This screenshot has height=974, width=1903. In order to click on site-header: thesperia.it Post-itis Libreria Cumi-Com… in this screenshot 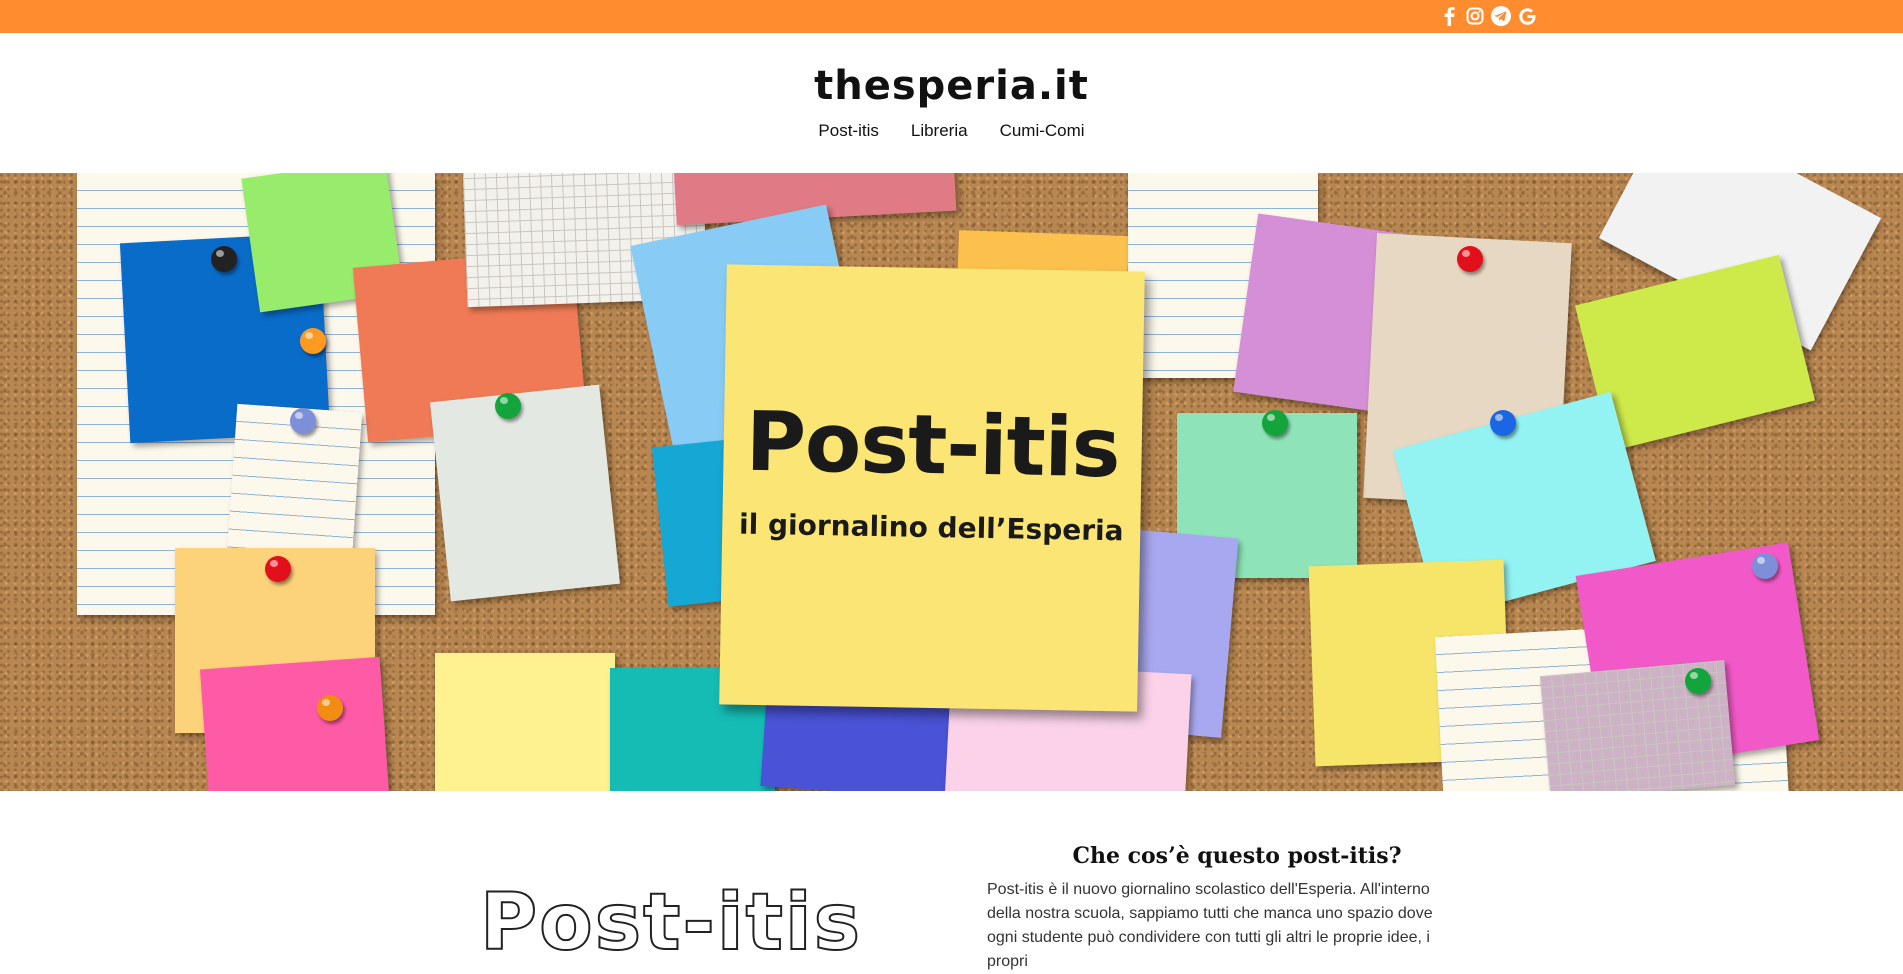, I will do `click(951, 103)`.